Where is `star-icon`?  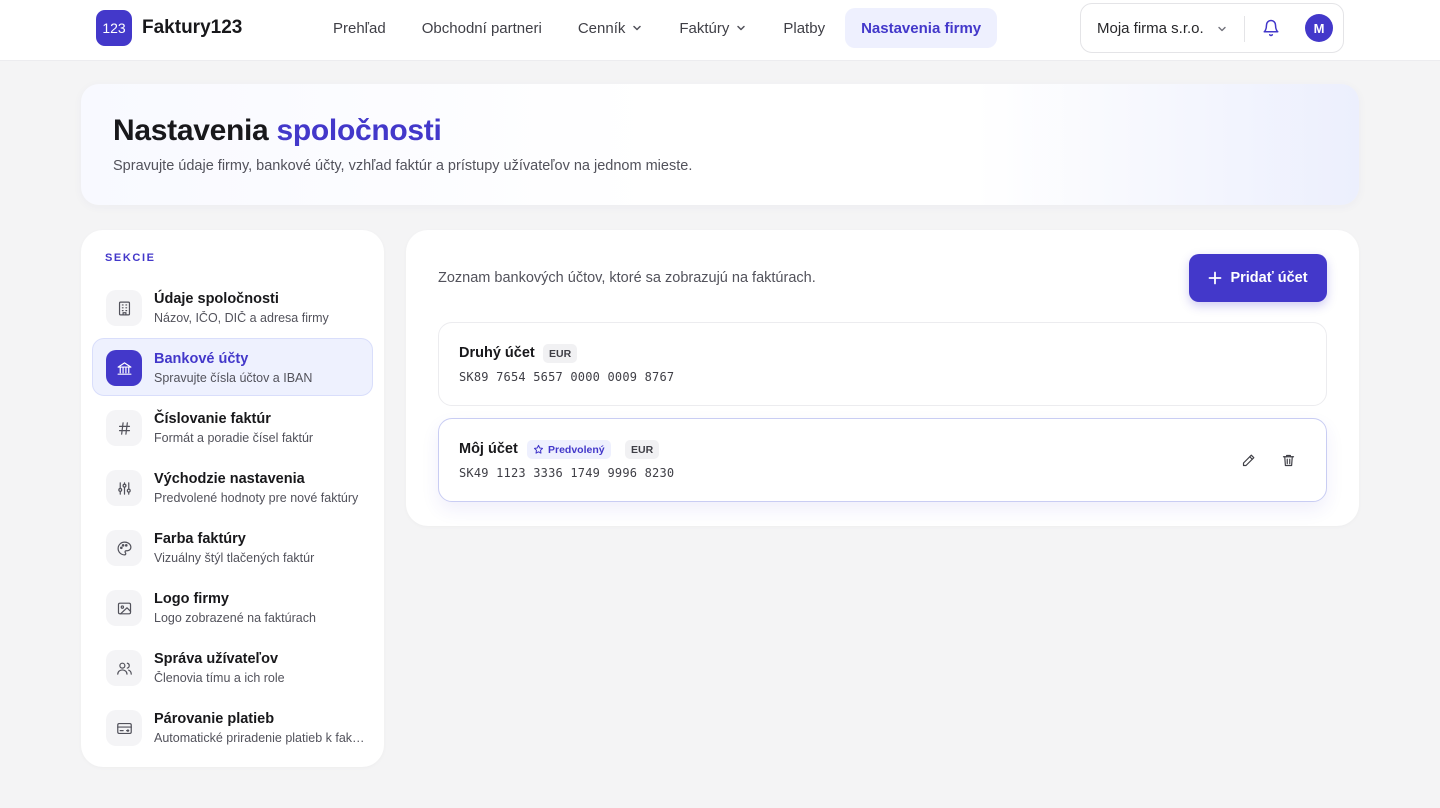
star-icon is located at coordinates (538, 449).